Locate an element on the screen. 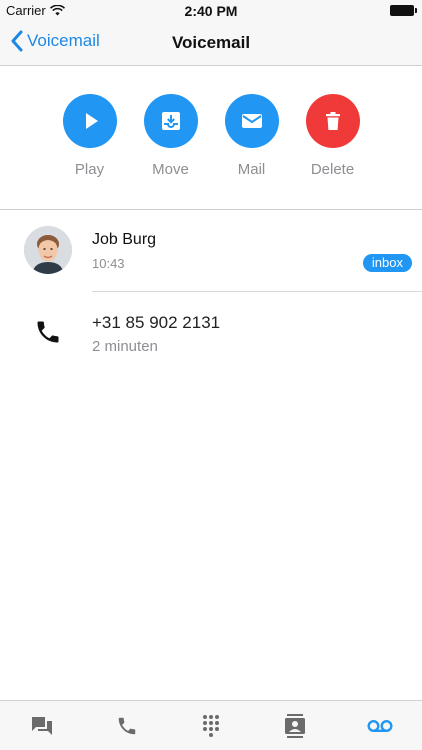 This screenshot has width=422, height=750. play-button-circle is located at coordinates (89, 121).